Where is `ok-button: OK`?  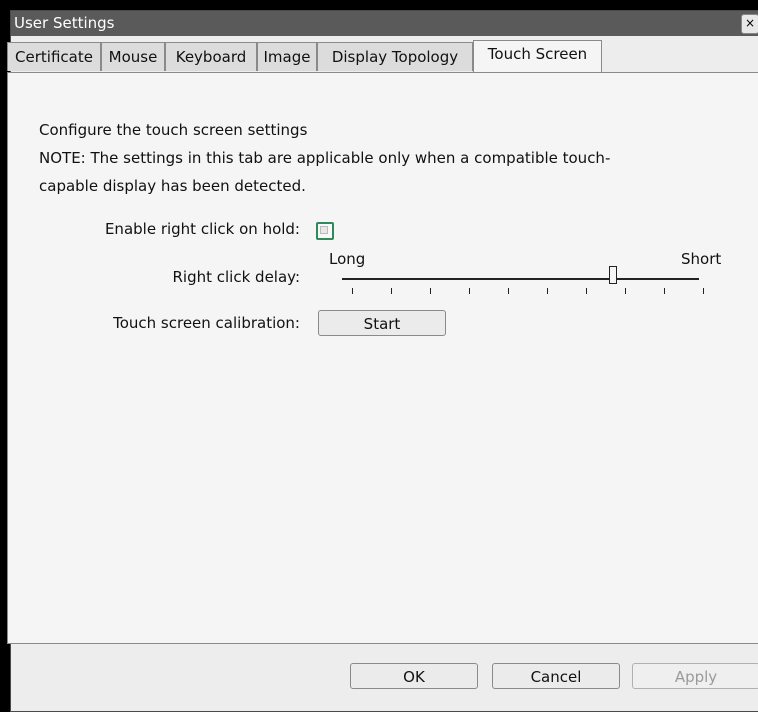 ok-button: OK is located at coordinates (414, 676).